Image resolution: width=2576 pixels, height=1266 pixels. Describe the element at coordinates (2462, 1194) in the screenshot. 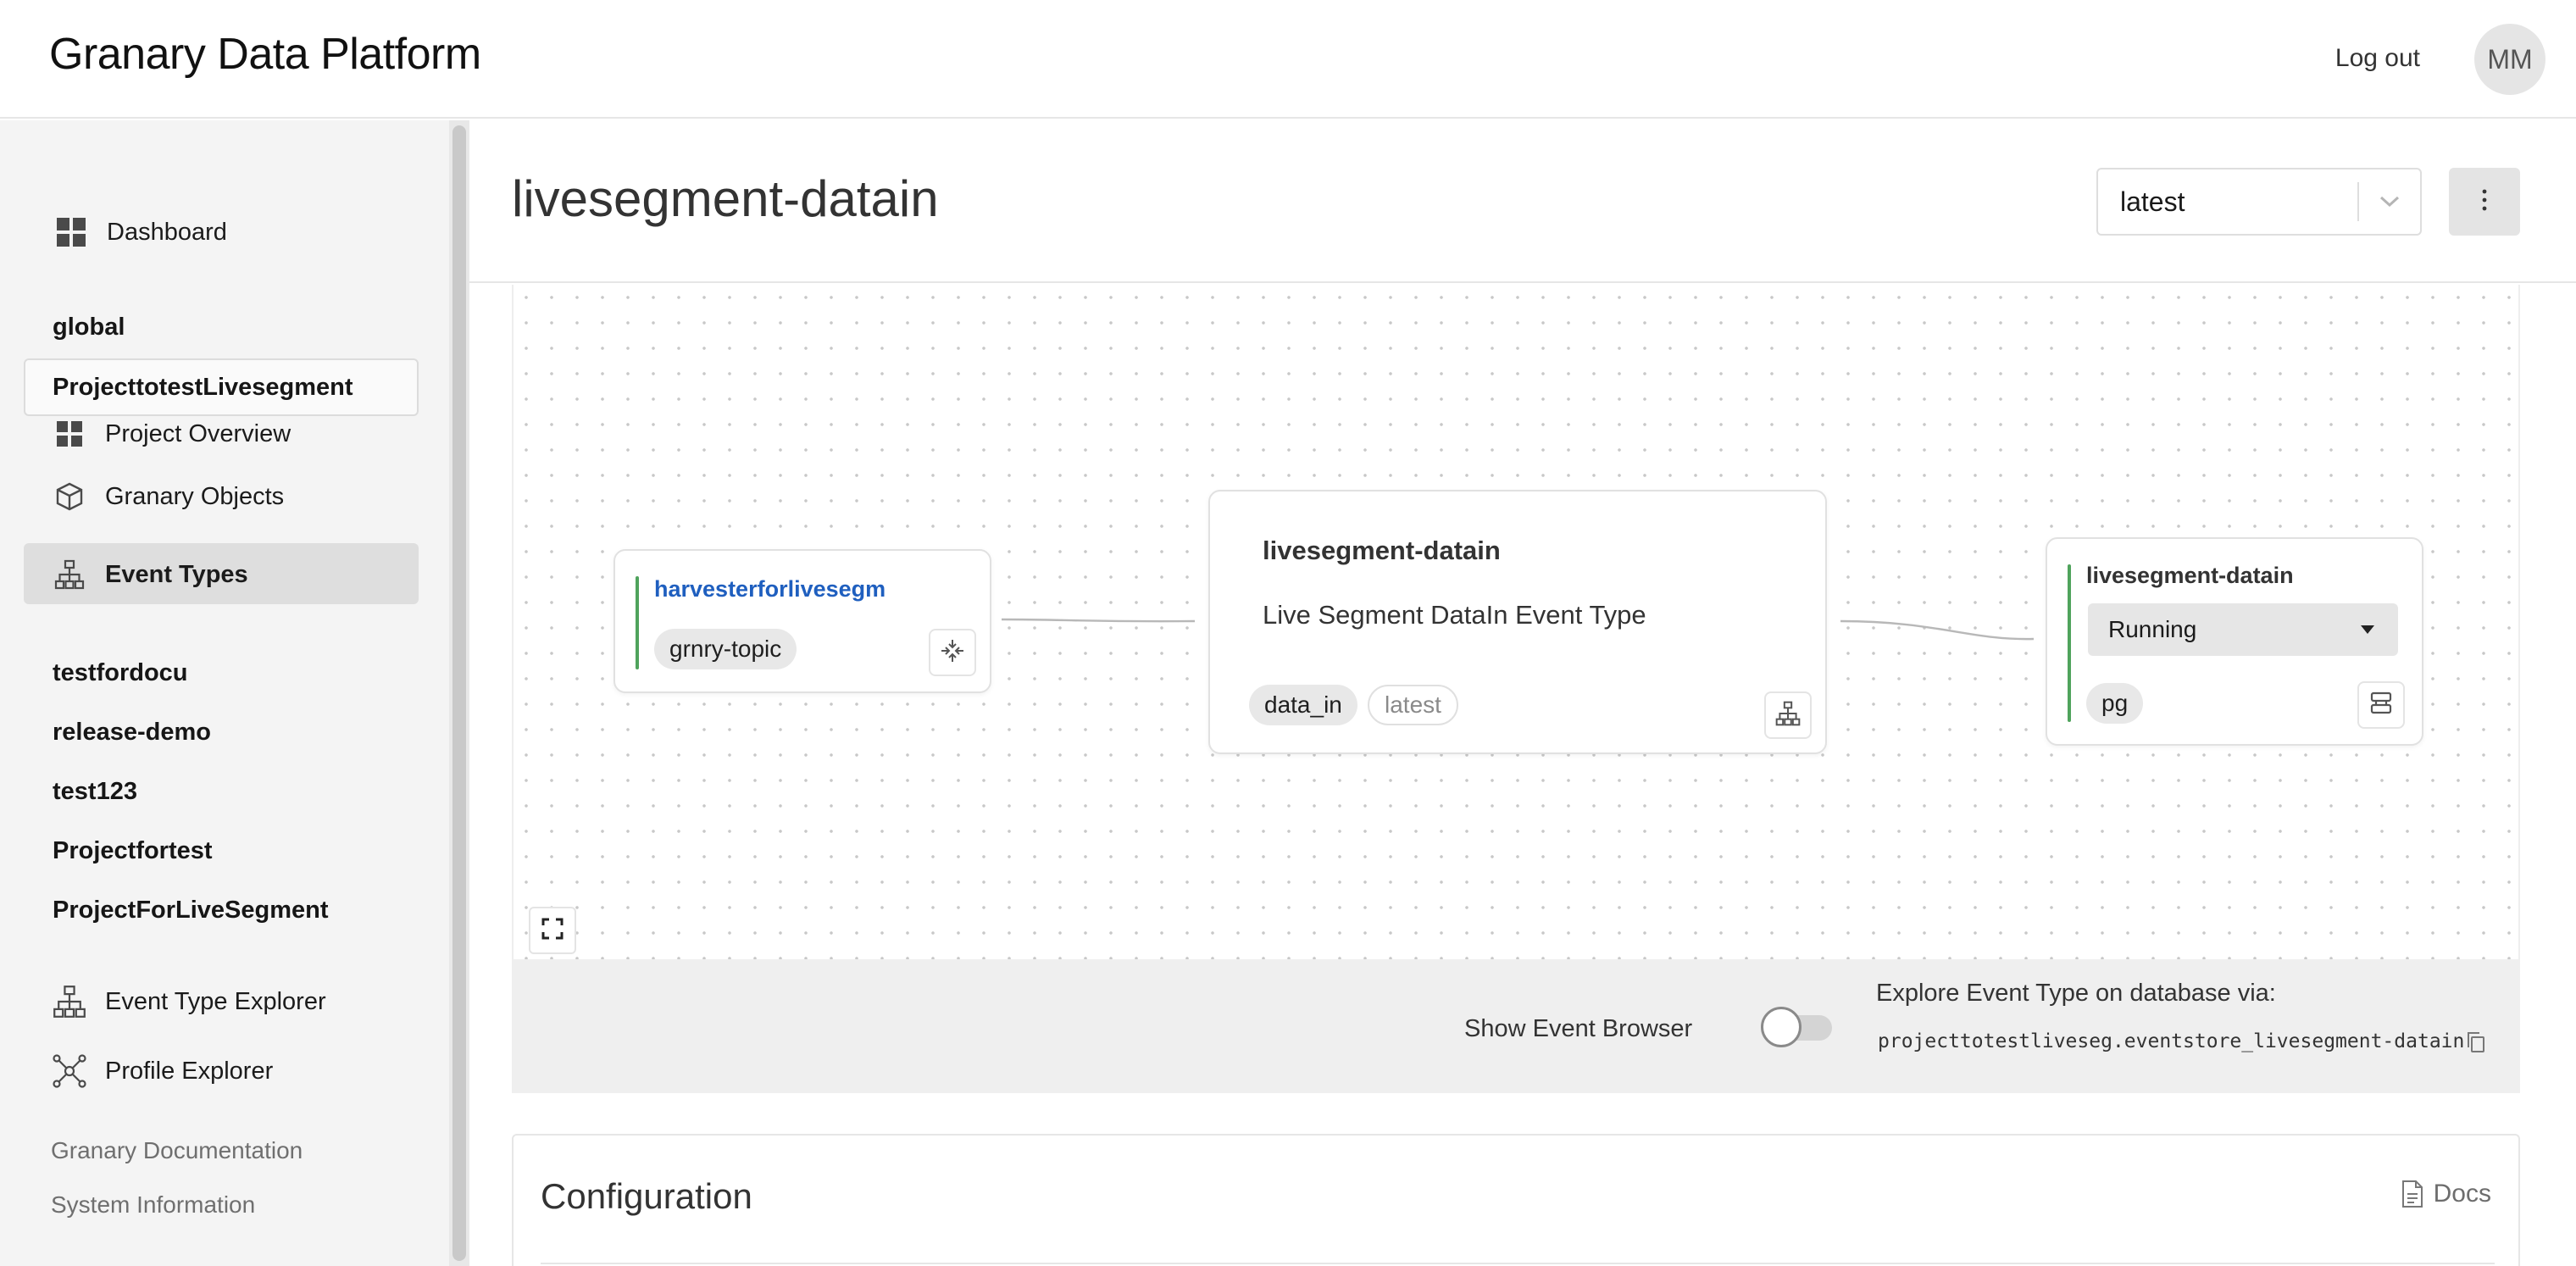

I see `docs-link-label: Docs` at that location.